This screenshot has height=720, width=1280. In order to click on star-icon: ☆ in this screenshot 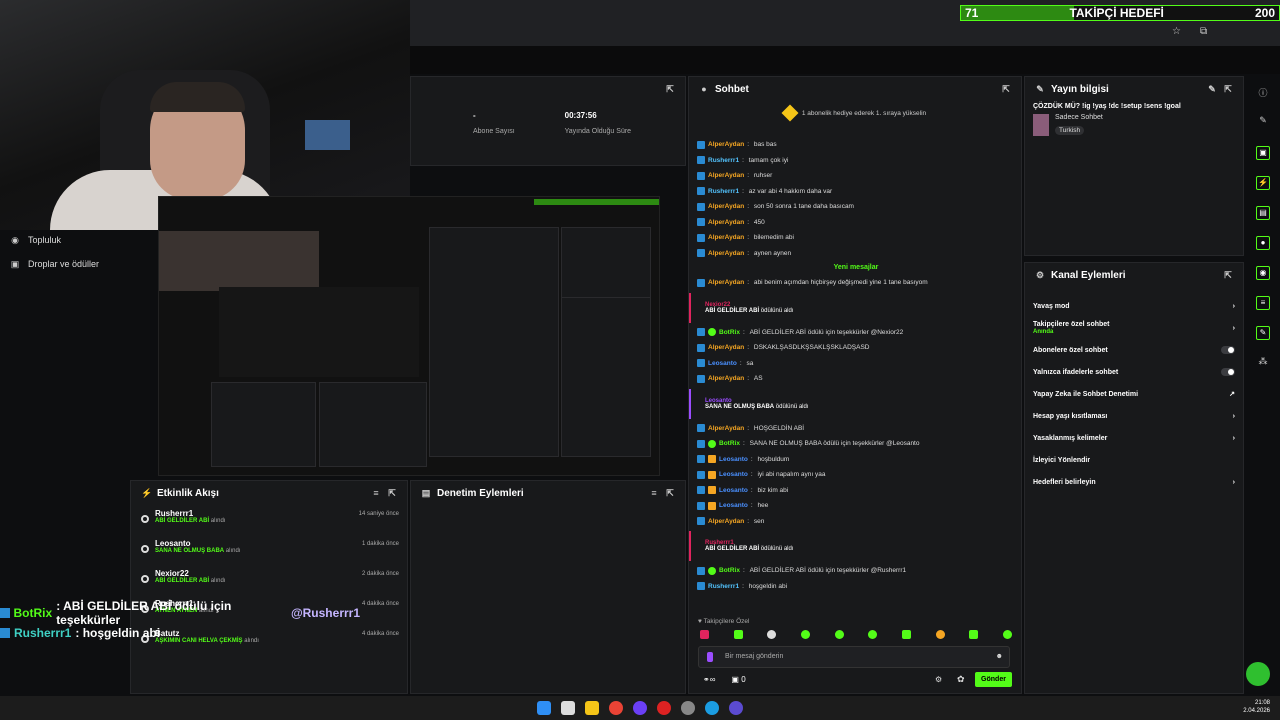, I will do `click(1176, 31)`.